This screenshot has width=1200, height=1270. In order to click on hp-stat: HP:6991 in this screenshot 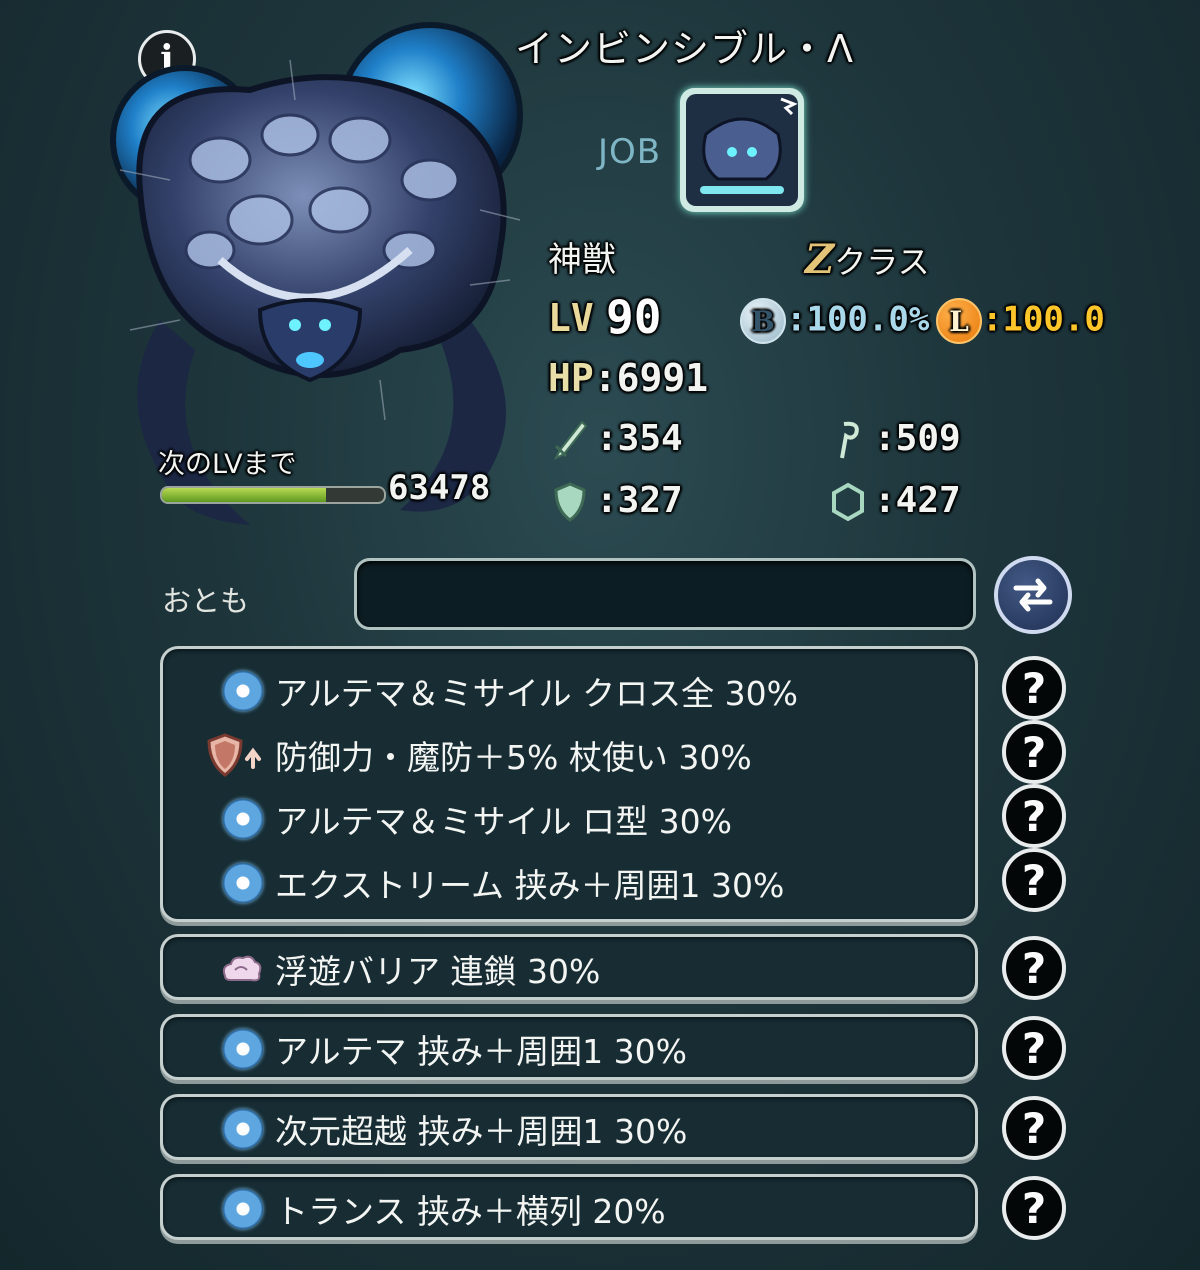, I will do `click(628, 378)`.